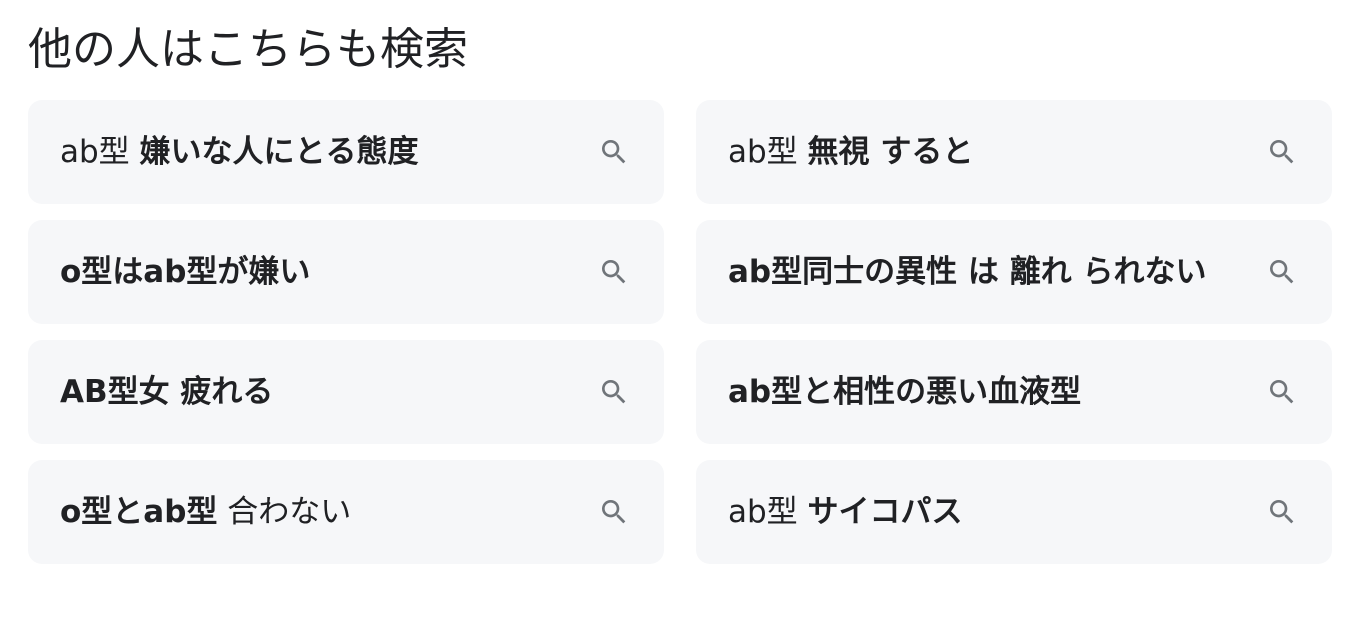  Describe the element at coordinates (890, 152) in the screenshot. I see `suggestion-text-segment: 無視 すると` at that location.